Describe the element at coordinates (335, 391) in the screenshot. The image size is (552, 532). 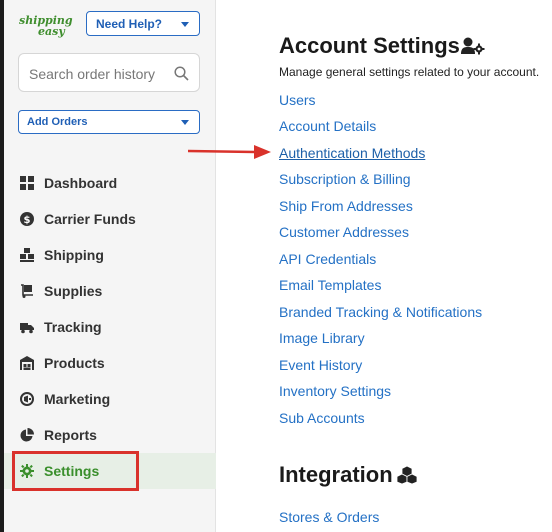
I see `link-inventory-settings: Inventory Settings` at that location.